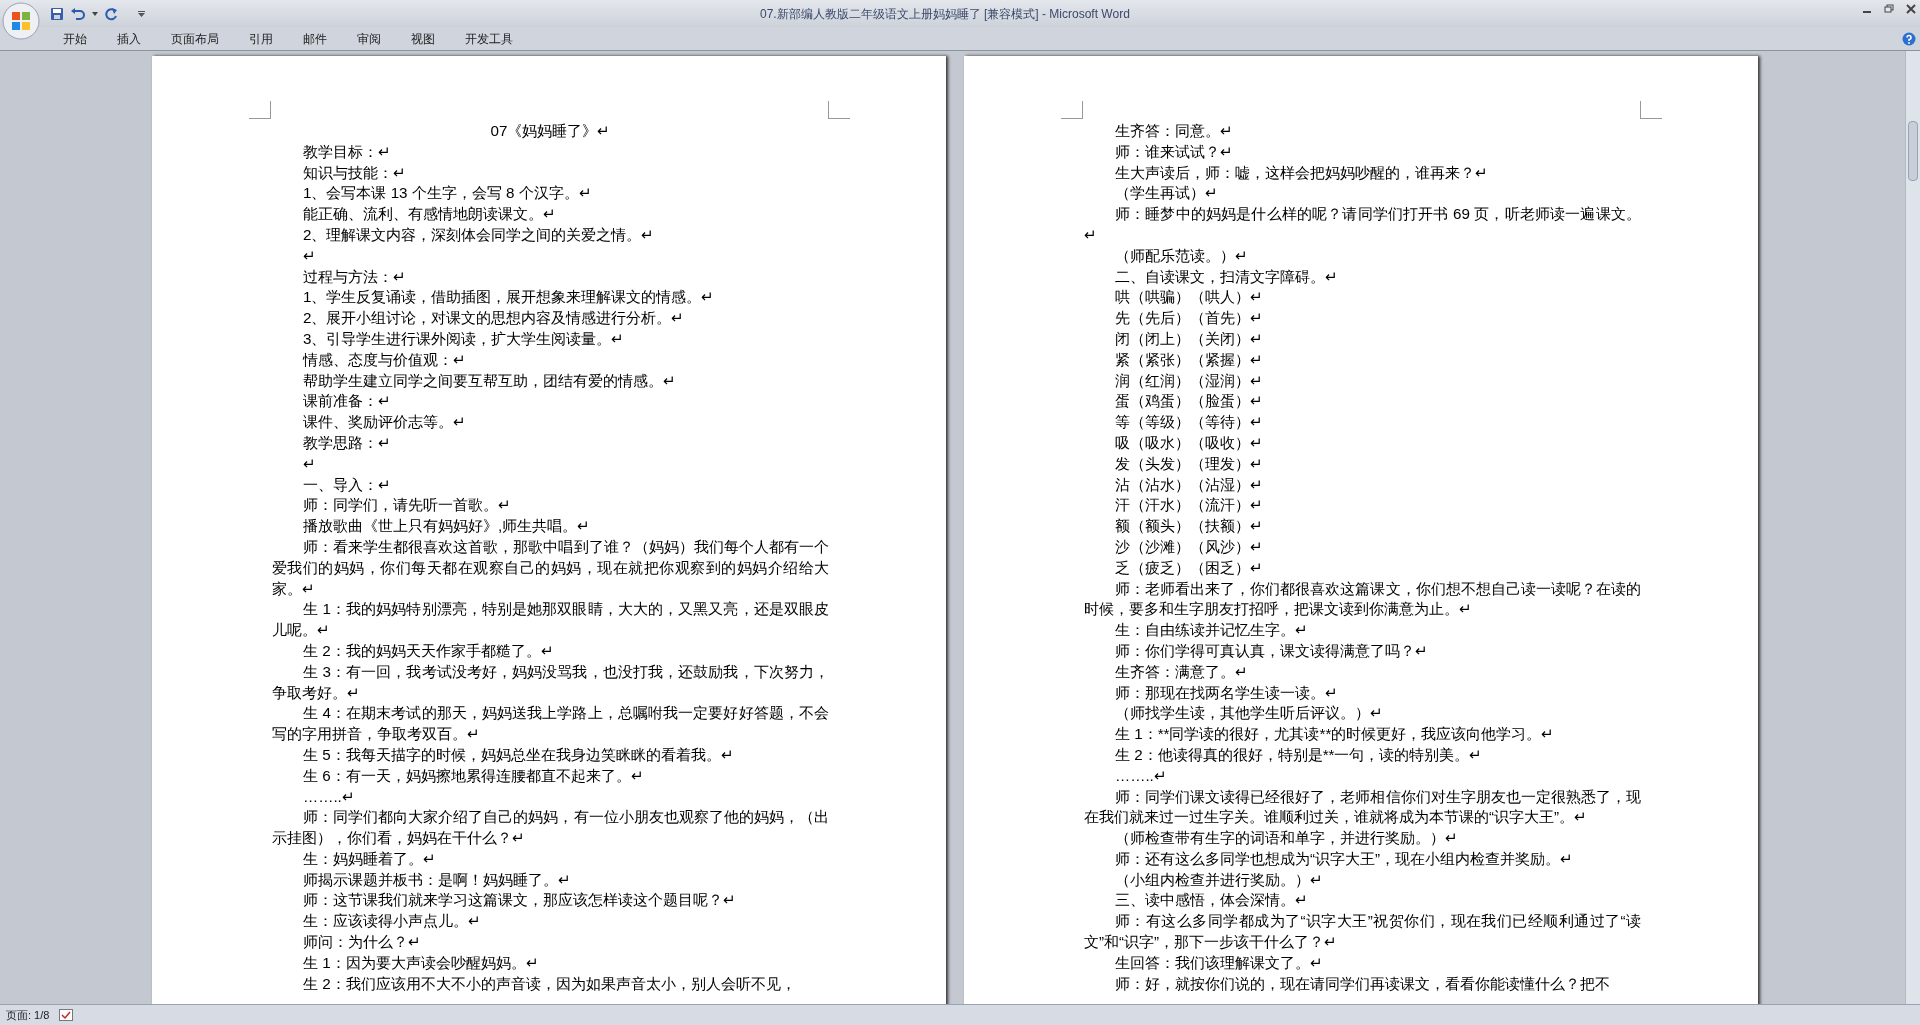 Image resolution: width=1920 pixels, height=1025 pixels. I want to click on scrollbar, so click(1912, 527).